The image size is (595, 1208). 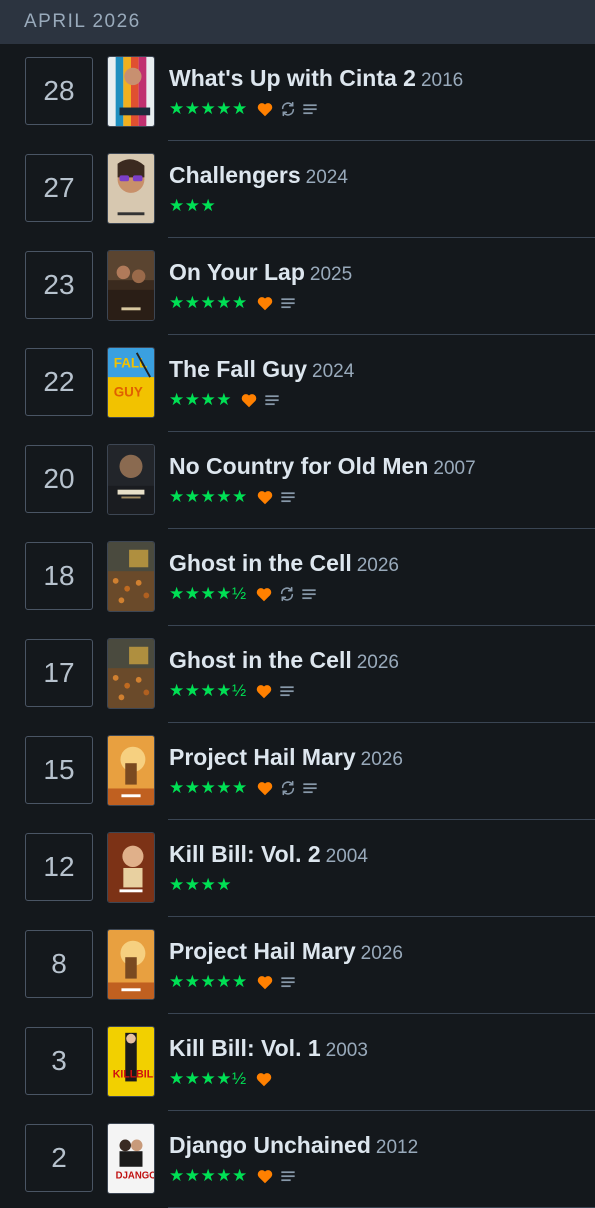 What do you see at coordinates (59, 673) in the screenshot?
I see `entry-day: 17` at bounding box center [59, 673].